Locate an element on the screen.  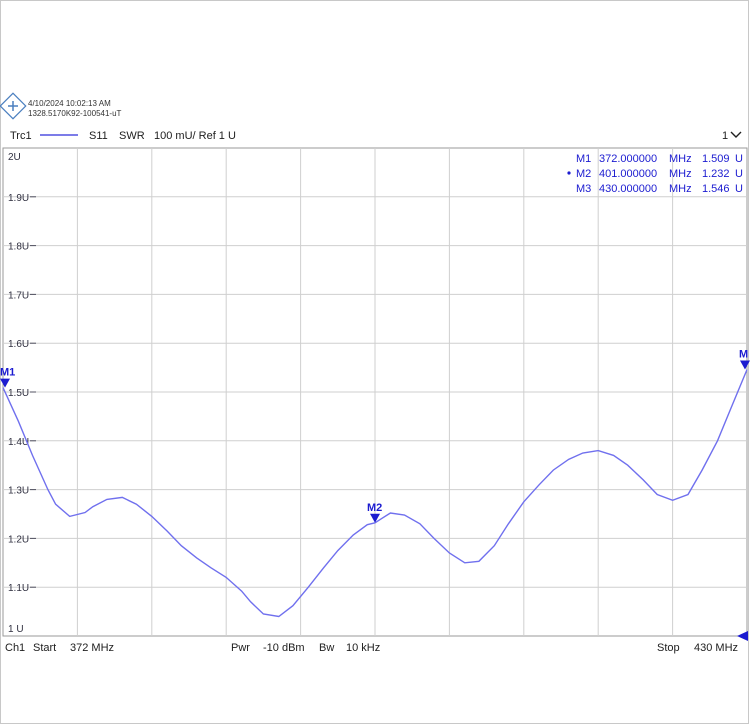
footer-start-value: 372 MHz is located at coordinates (92, 648).